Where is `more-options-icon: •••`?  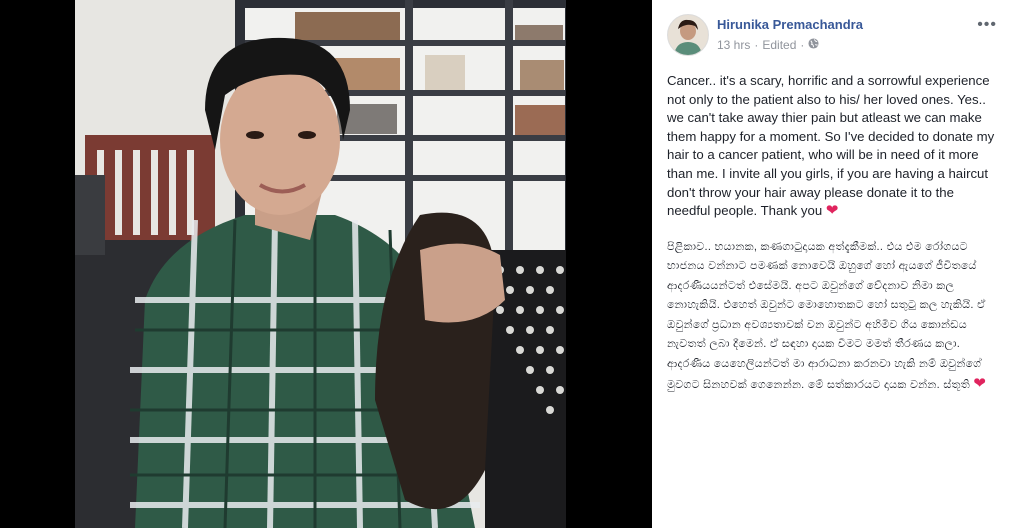
more-options-icon: ••• is located at coordinates (987, 25).